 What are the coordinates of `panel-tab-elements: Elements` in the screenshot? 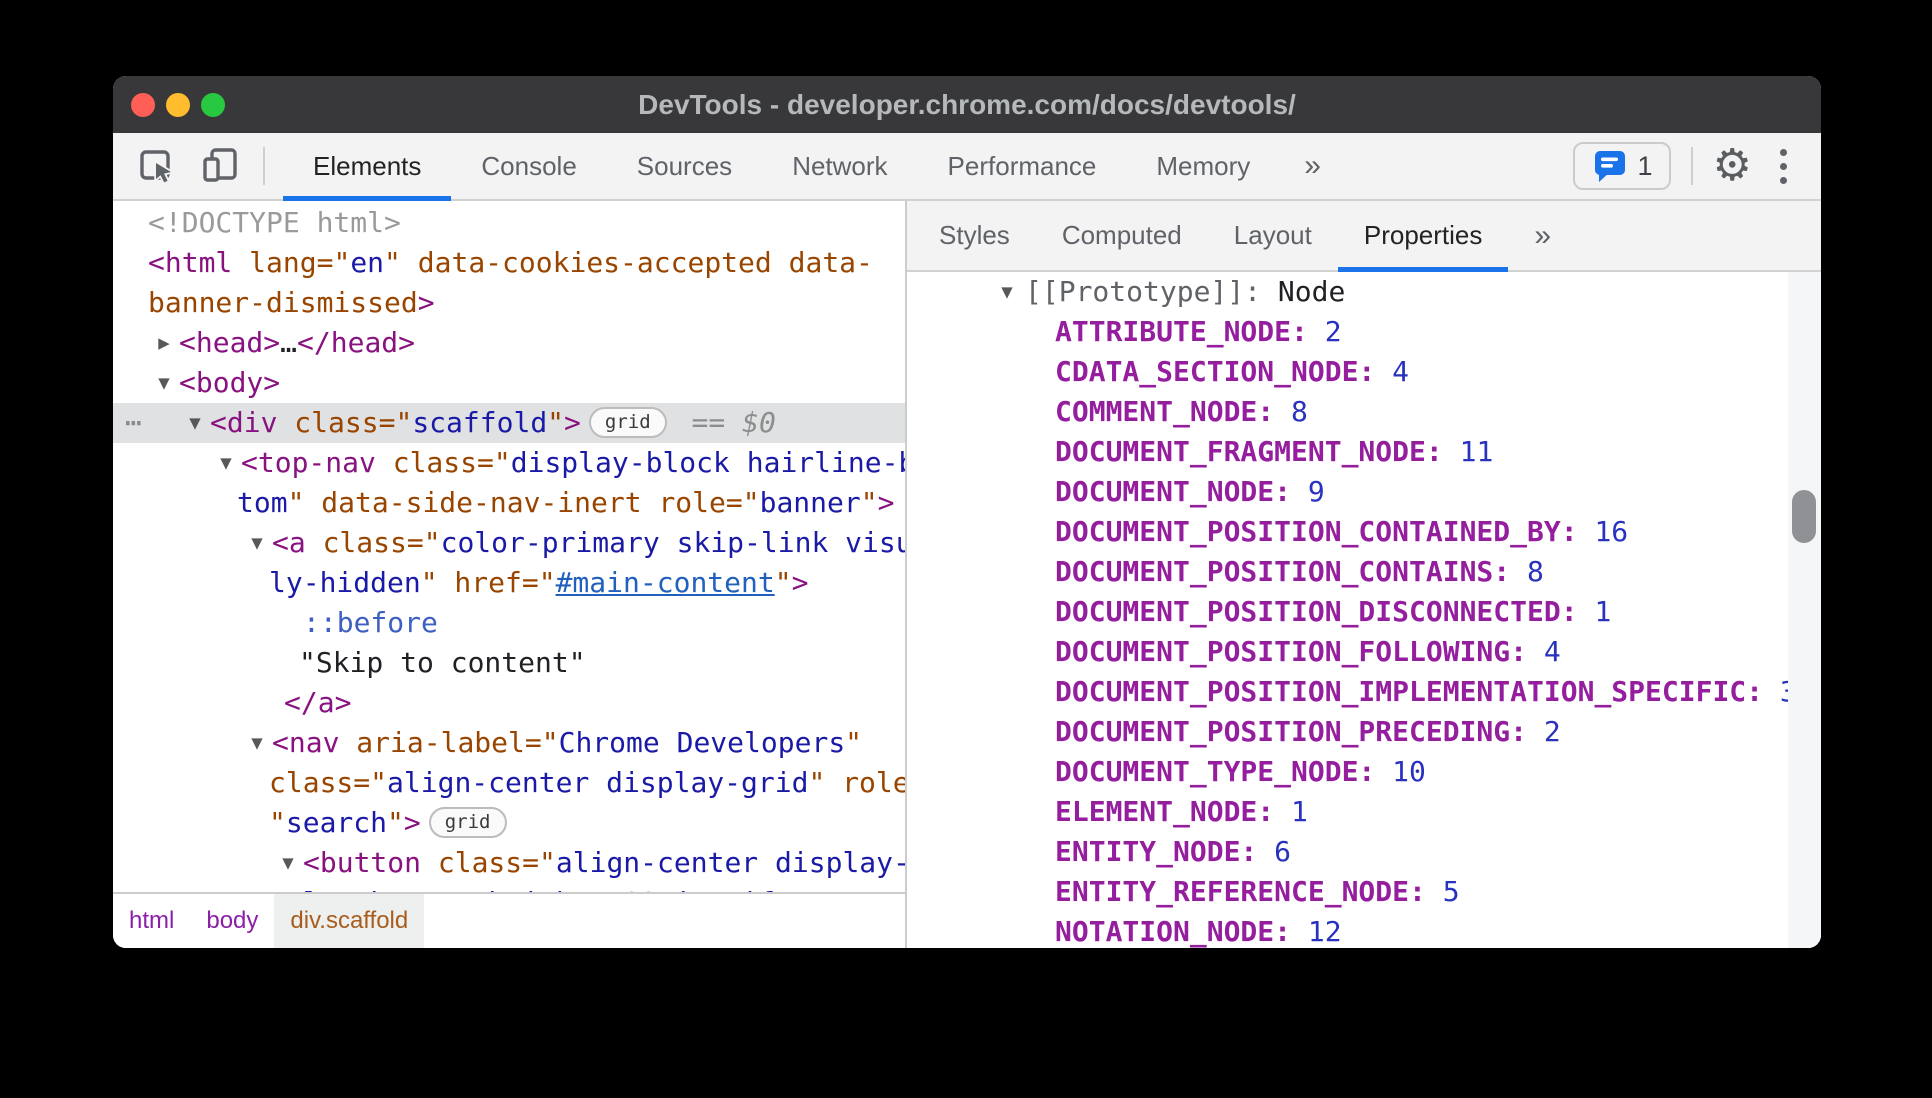 It's located at (367, 167).